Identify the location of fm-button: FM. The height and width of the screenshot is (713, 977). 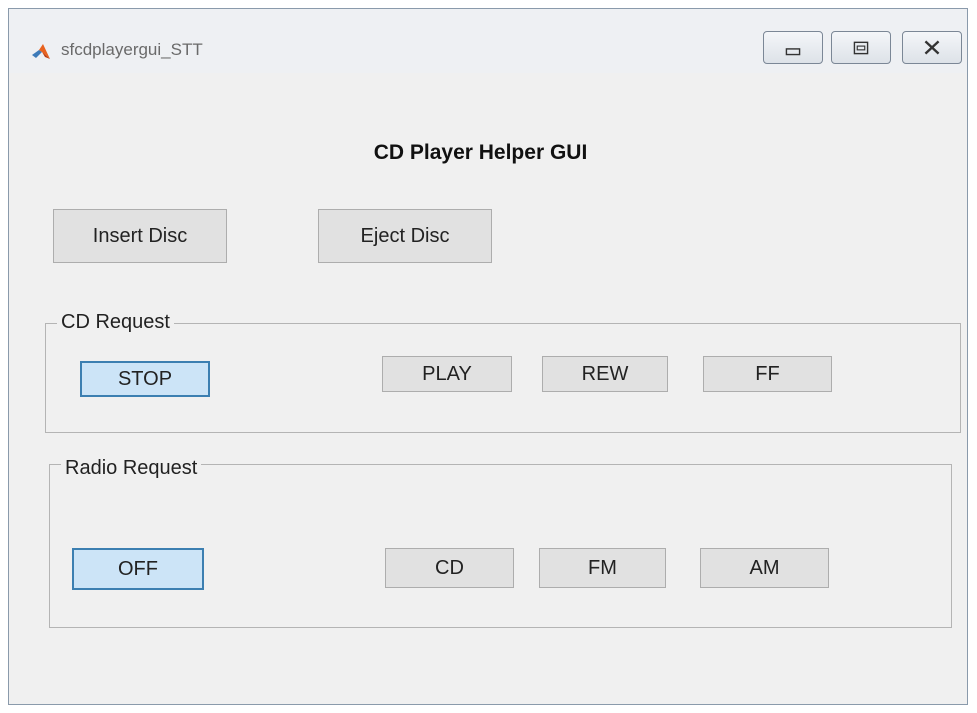
(602, 568).